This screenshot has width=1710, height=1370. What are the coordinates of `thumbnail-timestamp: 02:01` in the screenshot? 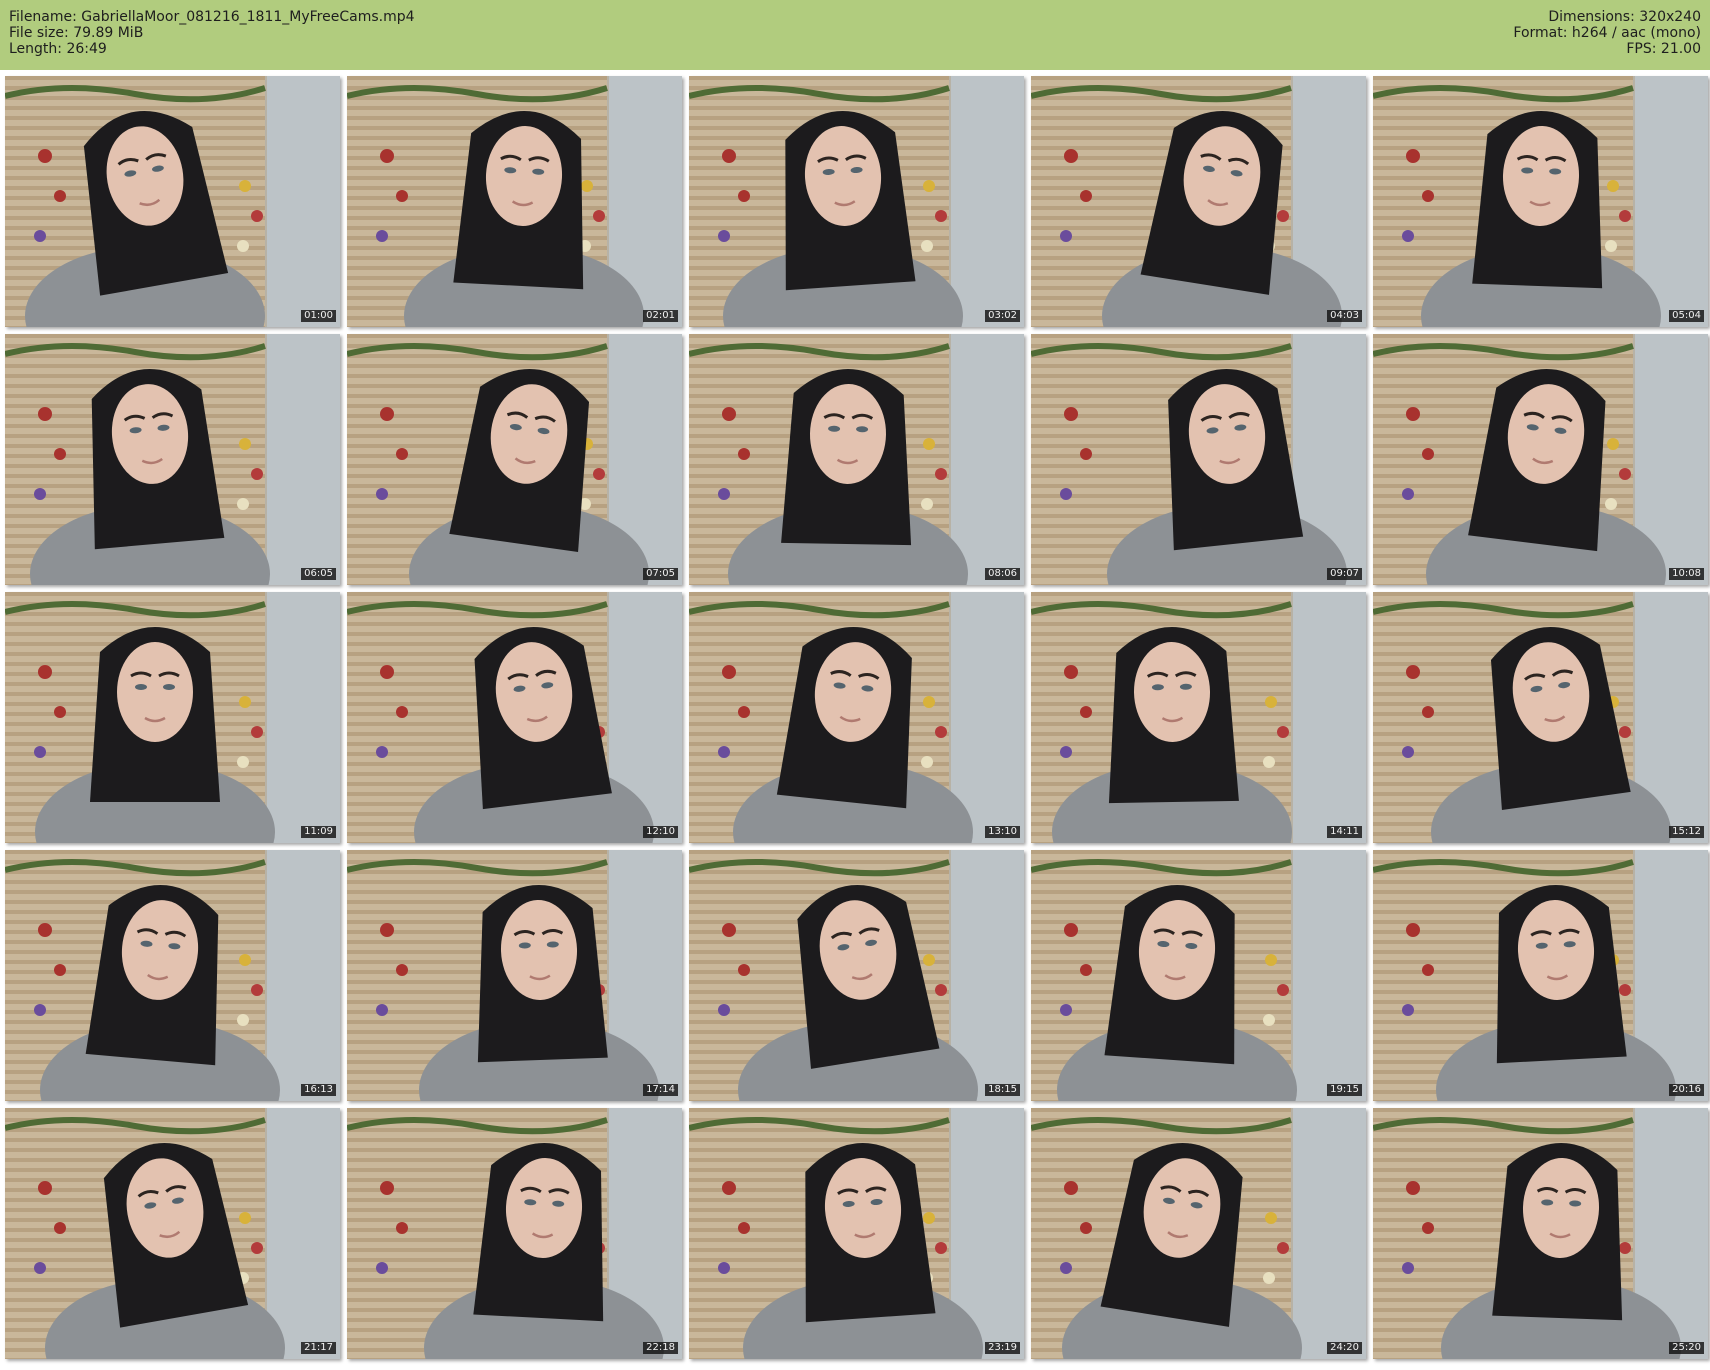 It's located at (660, 316).